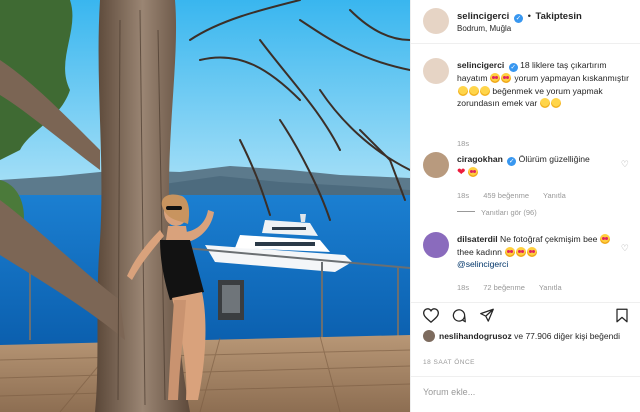 The width and height of the screenshot is (640, 412). Describe the element at coordinates (484, 28) in the screenshot. I see `post-location: Bodrum, Muğla` at that location.